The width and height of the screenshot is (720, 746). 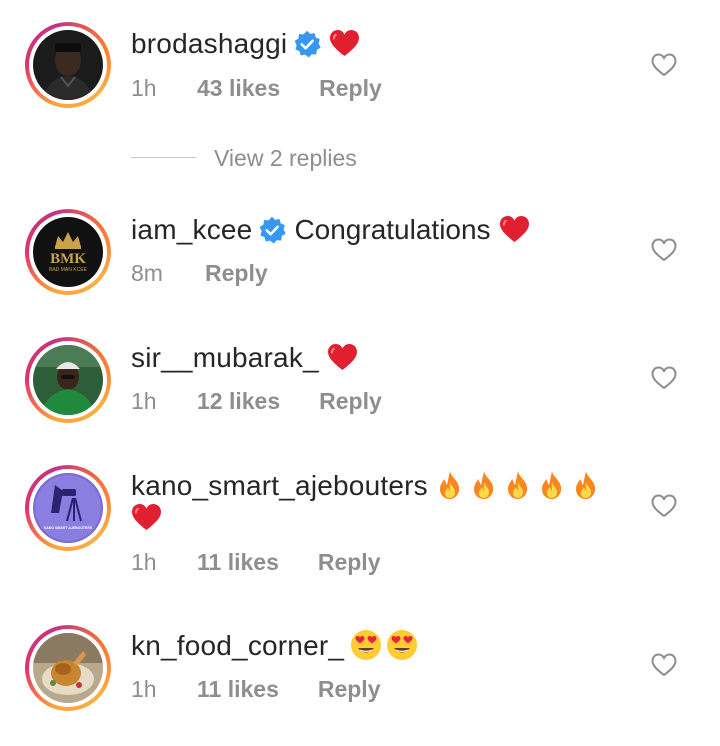 What do you see at coordinates (199, 273) in the screenshot?
I see `comment-meta: 8m Reply` at bounding box center [199, 273].